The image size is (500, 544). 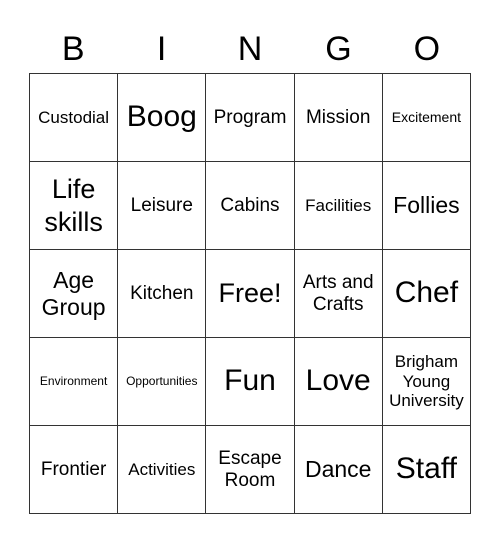 What do you see at coordinates (73, 49) in the screenshot?
I see `header-letter-b: B` at bounding box center [73, 49].